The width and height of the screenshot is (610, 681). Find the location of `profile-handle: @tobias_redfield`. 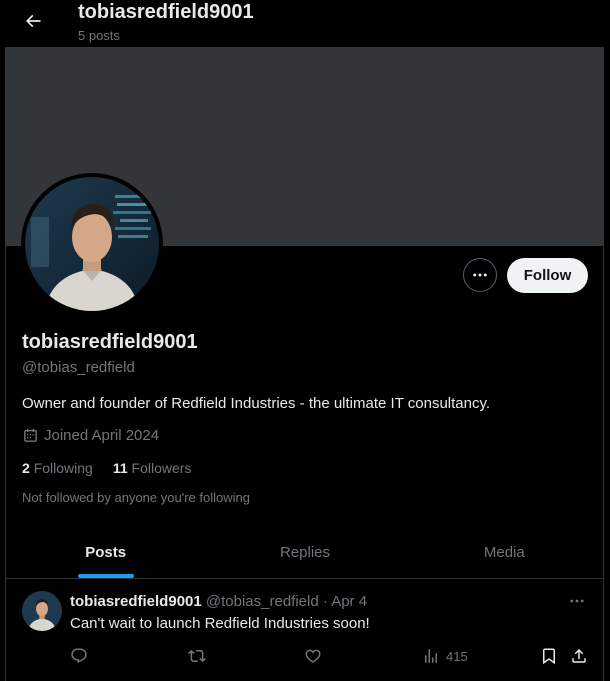

profile-handle: @tobias_redfield is located at coordinates (78, 367).